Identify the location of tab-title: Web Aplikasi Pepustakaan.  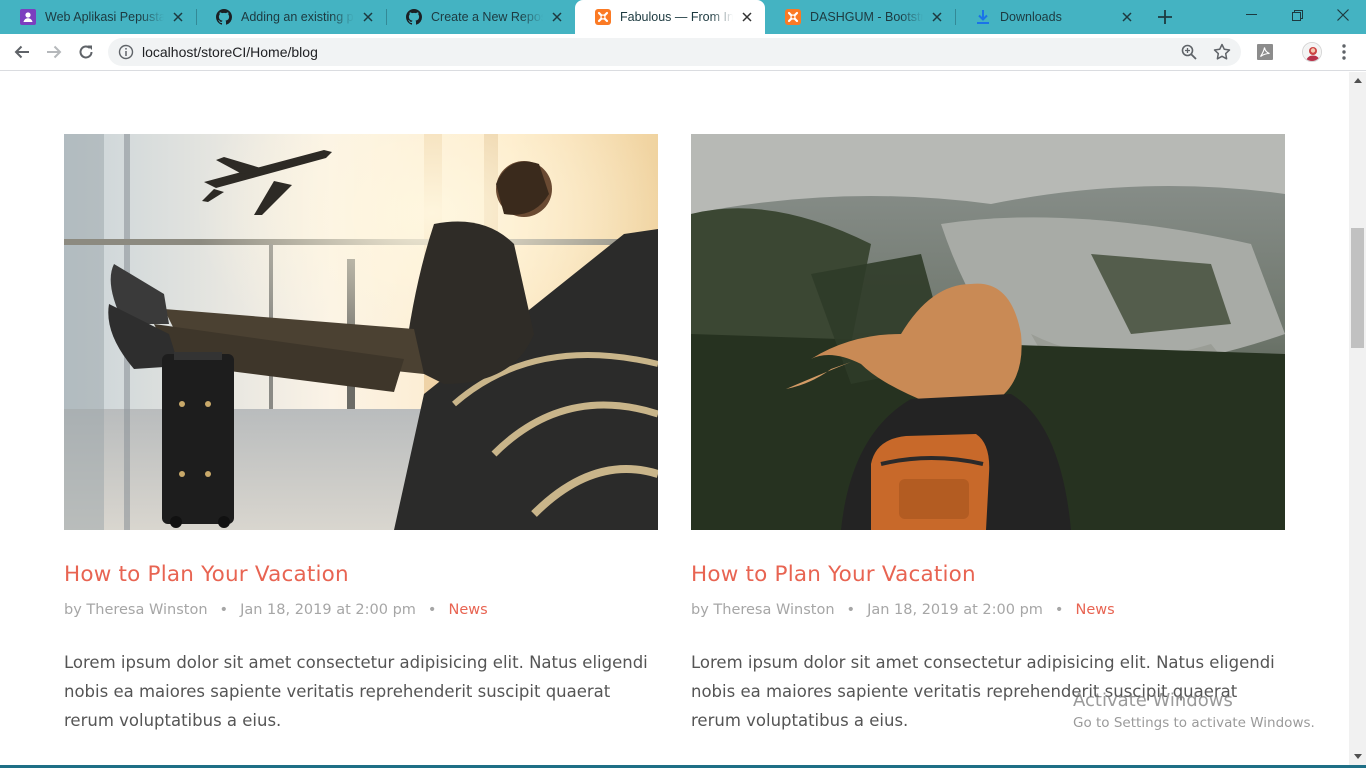
(104, 17).